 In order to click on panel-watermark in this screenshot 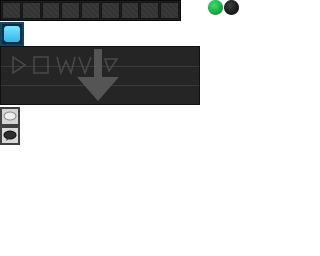, I will do `click(65, 75)`.